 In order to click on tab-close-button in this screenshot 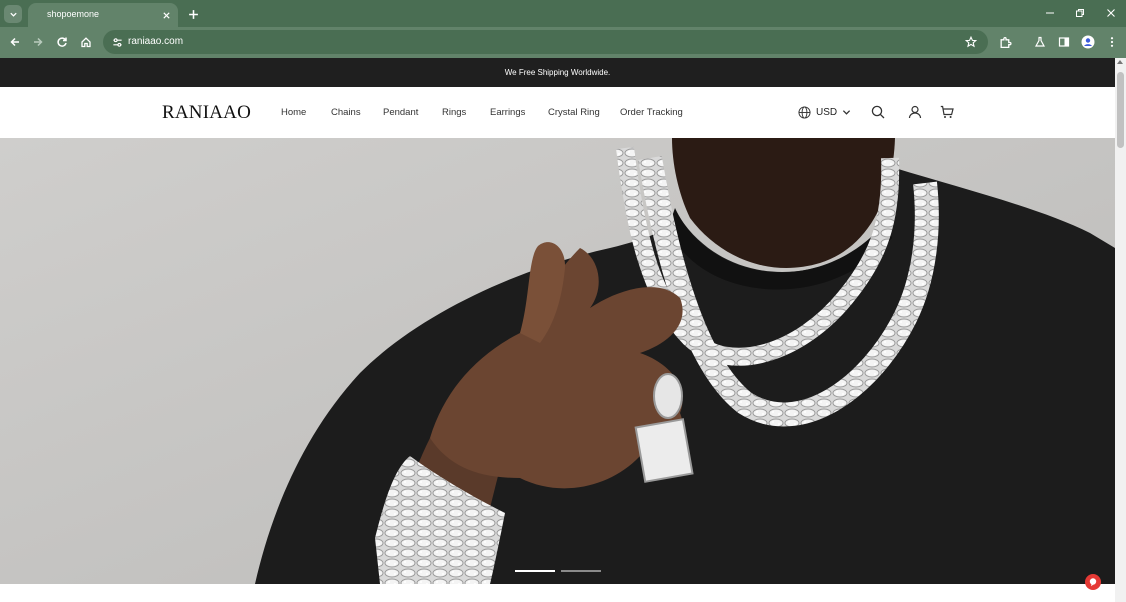, I will do `click(166, 15)`.